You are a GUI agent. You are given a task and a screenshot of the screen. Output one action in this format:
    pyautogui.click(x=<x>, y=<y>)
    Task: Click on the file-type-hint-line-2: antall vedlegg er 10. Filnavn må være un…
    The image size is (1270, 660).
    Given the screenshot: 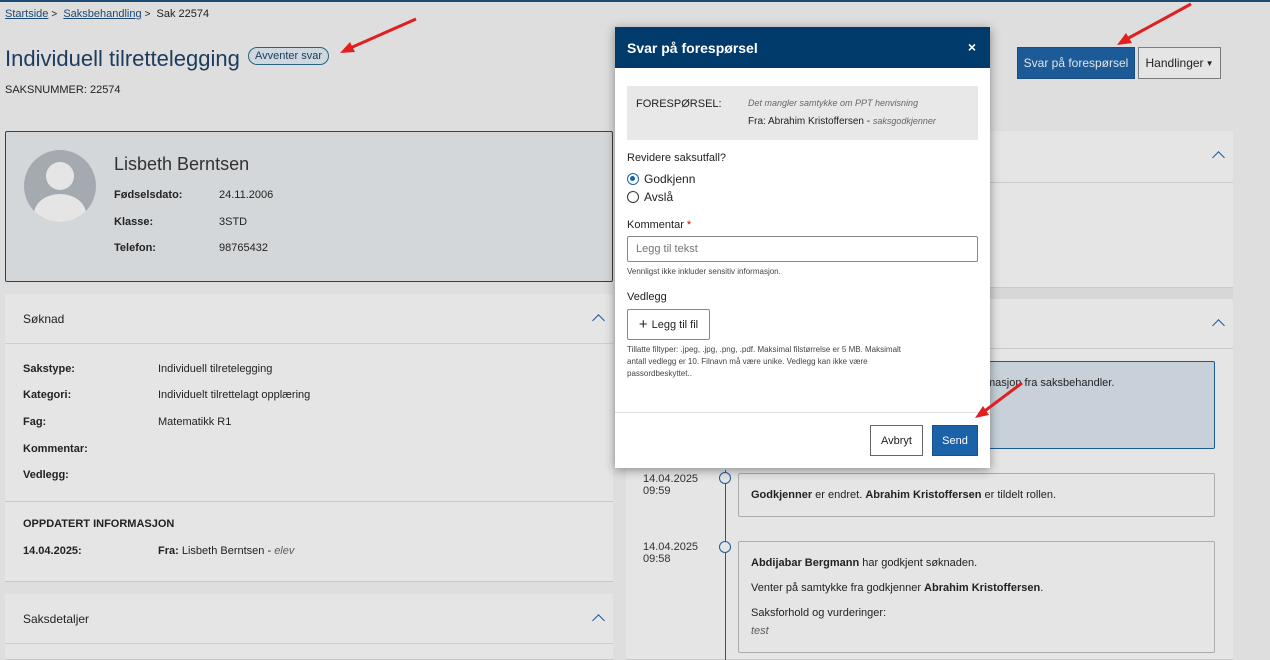 What is the action you would take?
    pyautogui.click(x=747, y=361)
    